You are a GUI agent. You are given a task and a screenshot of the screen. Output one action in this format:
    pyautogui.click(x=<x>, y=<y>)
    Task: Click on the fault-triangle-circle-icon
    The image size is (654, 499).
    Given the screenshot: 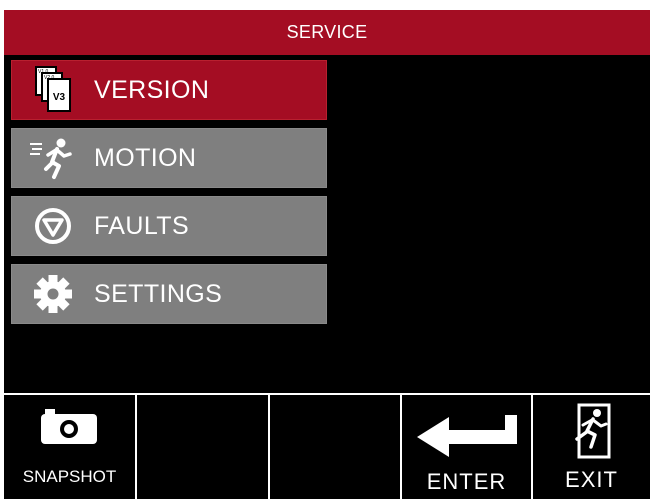 What is the action you would take?
    pyautogui.click(x=53, y=226)
    